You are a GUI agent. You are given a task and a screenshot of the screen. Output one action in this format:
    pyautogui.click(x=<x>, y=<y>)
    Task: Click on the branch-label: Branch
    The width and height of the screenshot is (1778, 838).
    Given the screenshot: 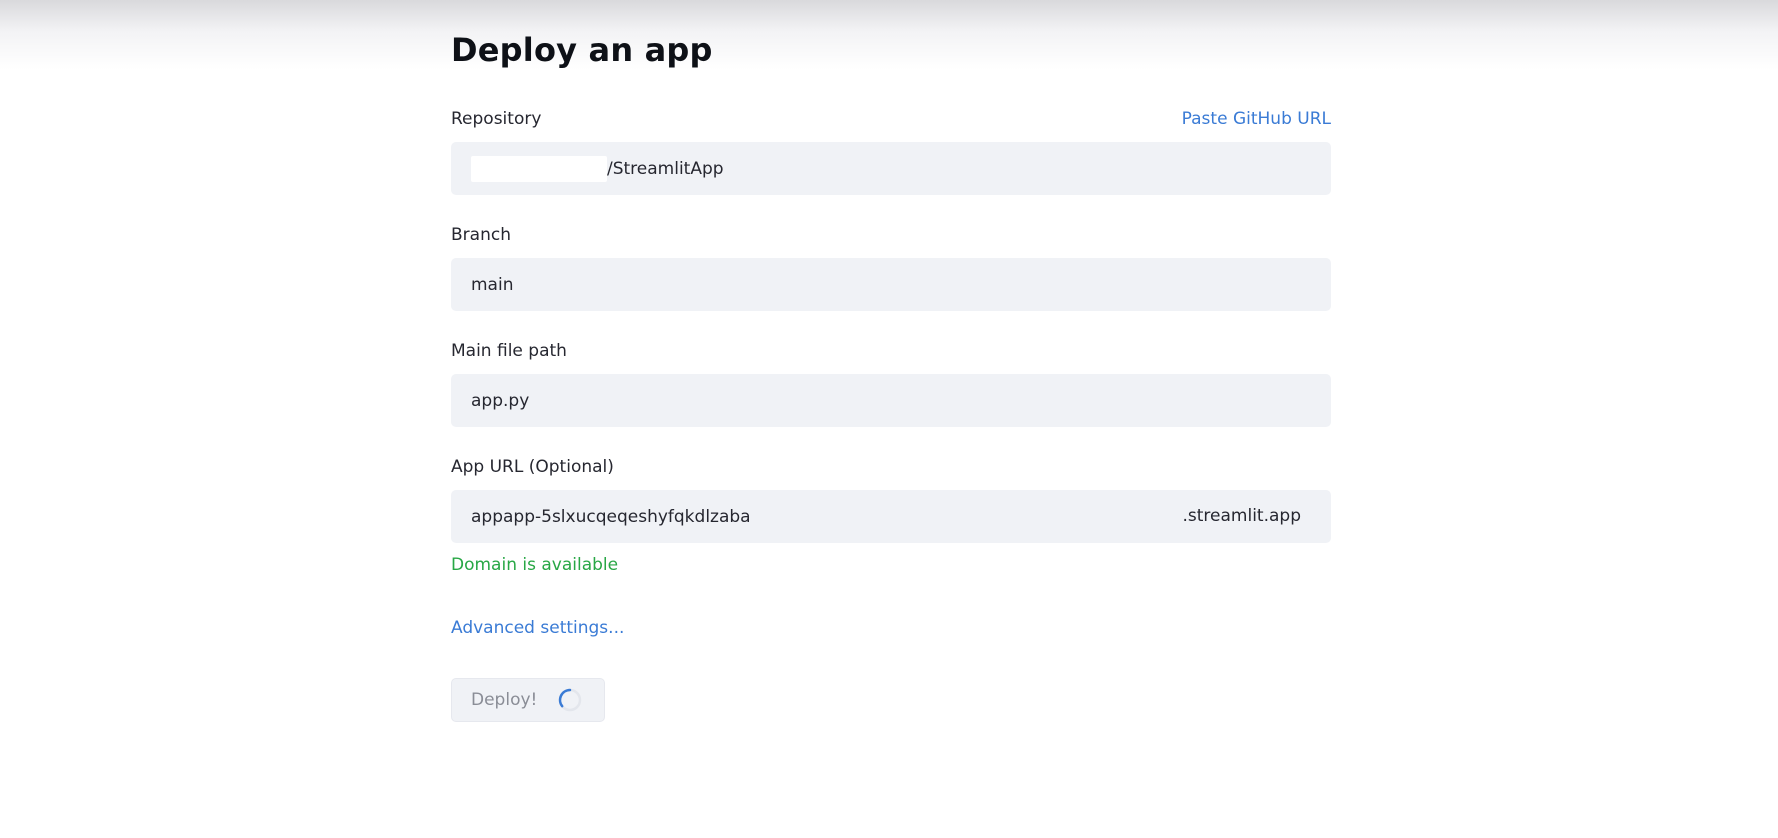 What is the action you would take?
    pyautogui.click(x=481, y=235)
    